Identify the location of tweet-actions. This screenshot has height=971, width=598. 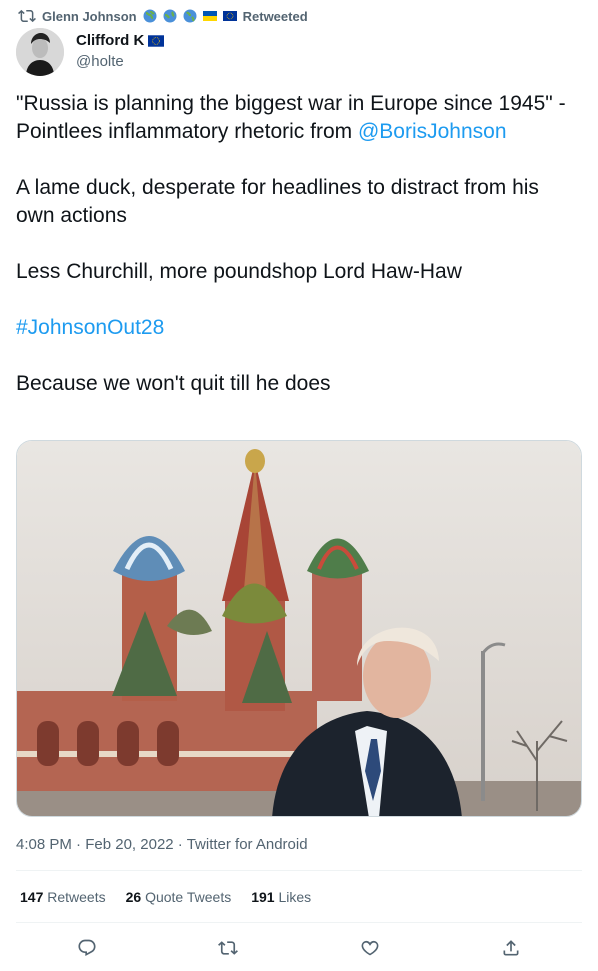
(299, 948).